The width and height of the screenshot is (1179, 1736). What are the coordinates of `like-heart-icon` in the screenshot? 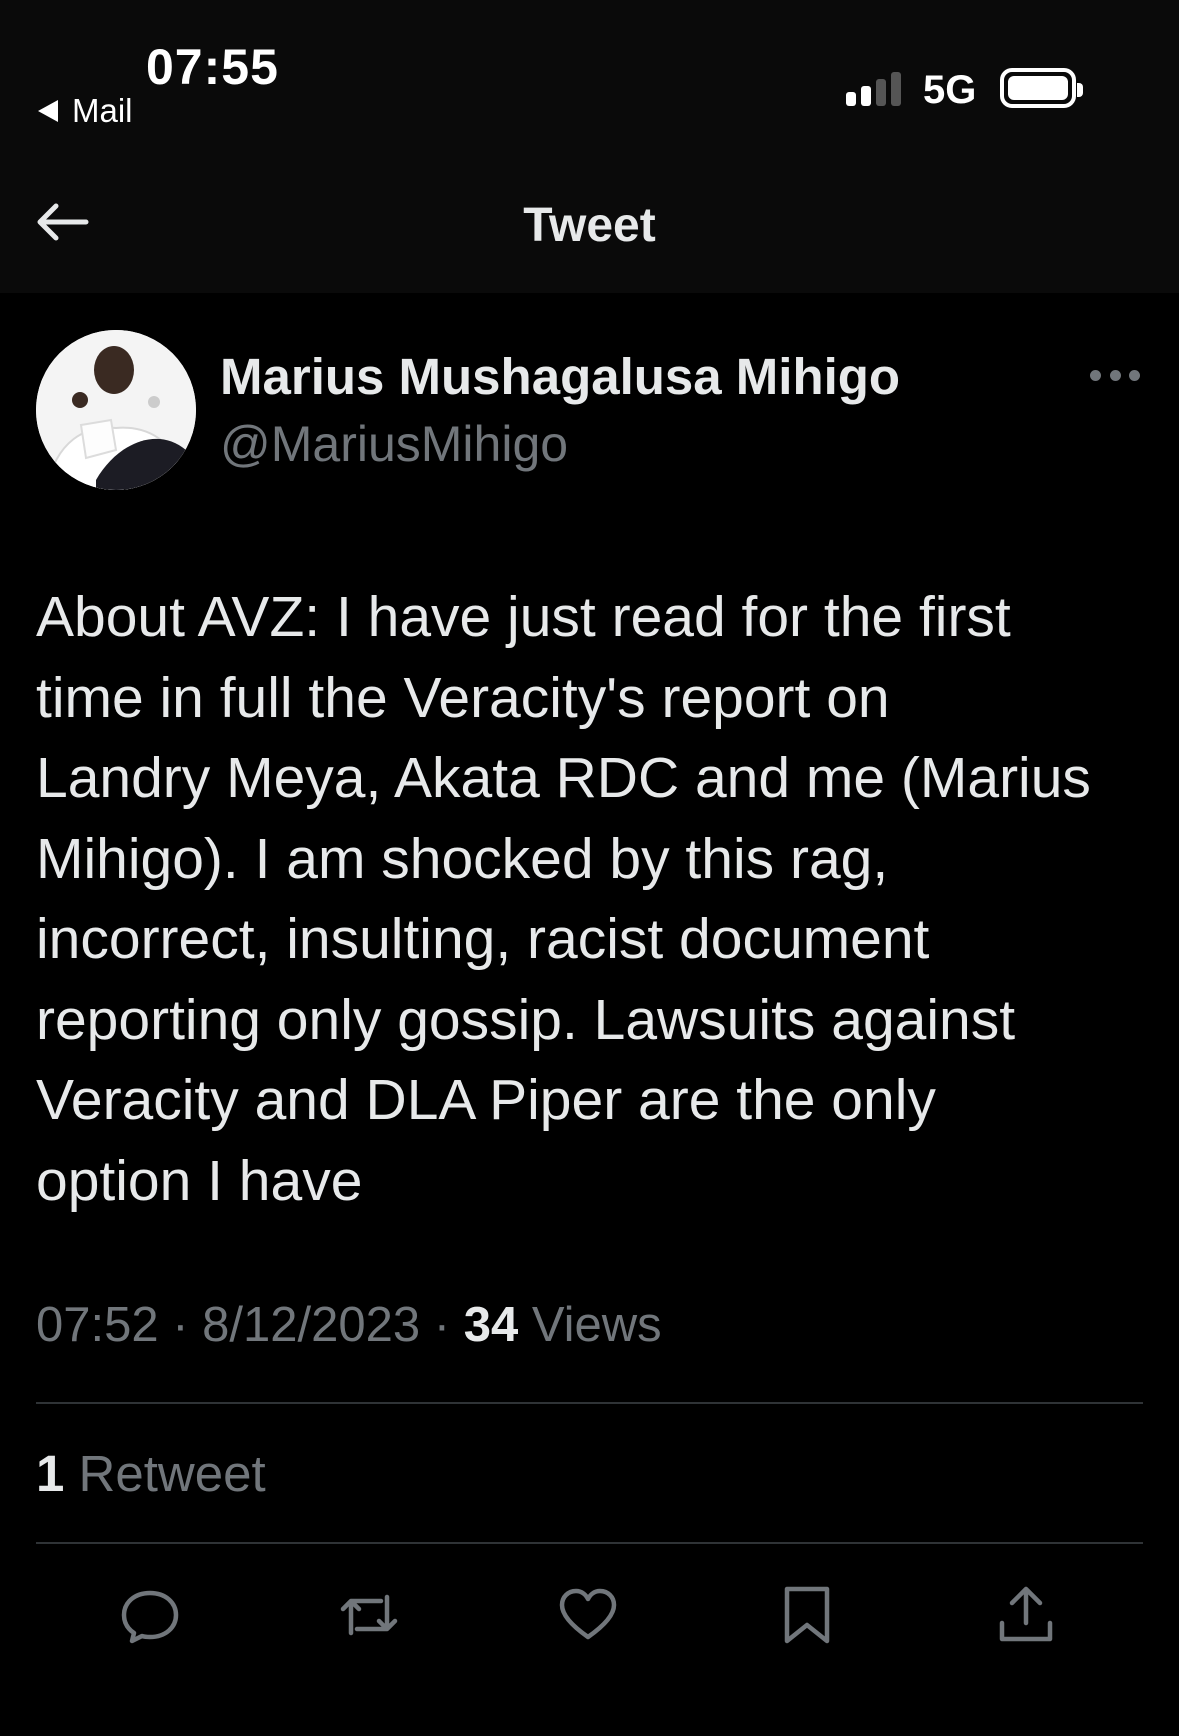 It's located at (588, 1614).